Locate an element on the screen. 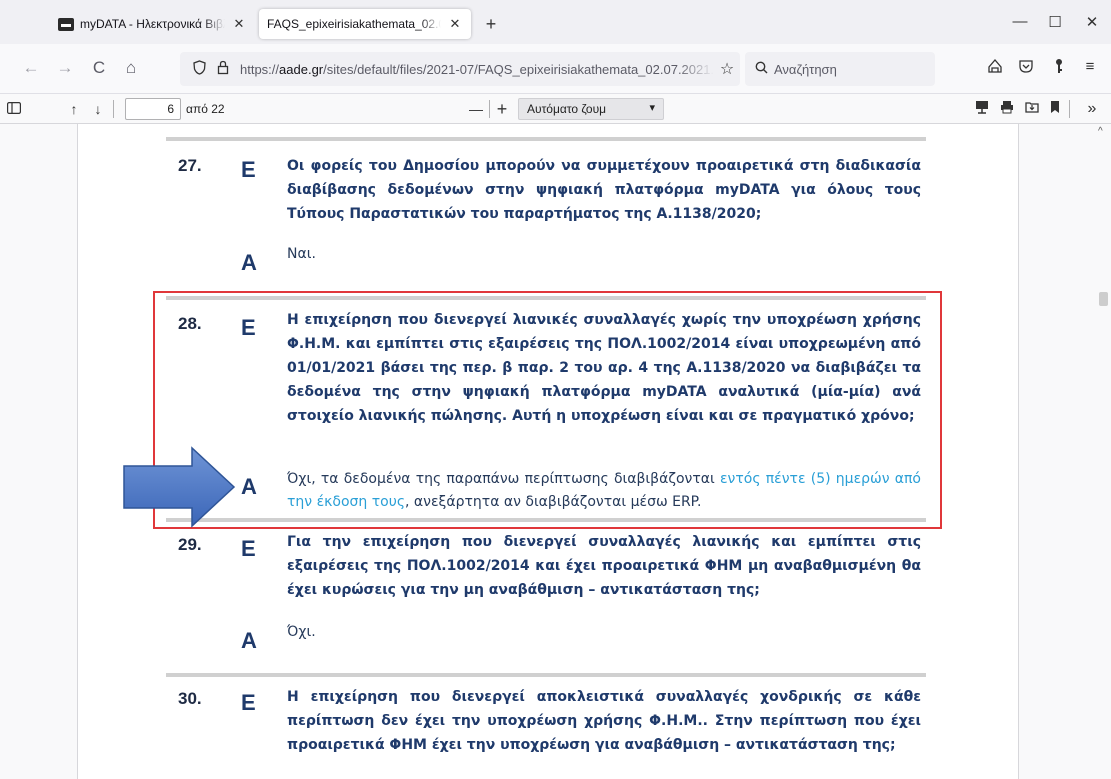  tracking-shield-icon is located at coordinates (199, 69).